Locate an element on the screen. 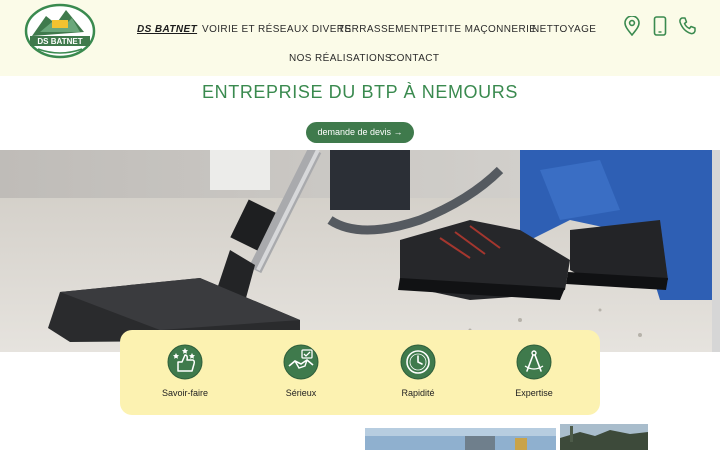  logo-text: DS BATNET is located at coordinates (59, 41).